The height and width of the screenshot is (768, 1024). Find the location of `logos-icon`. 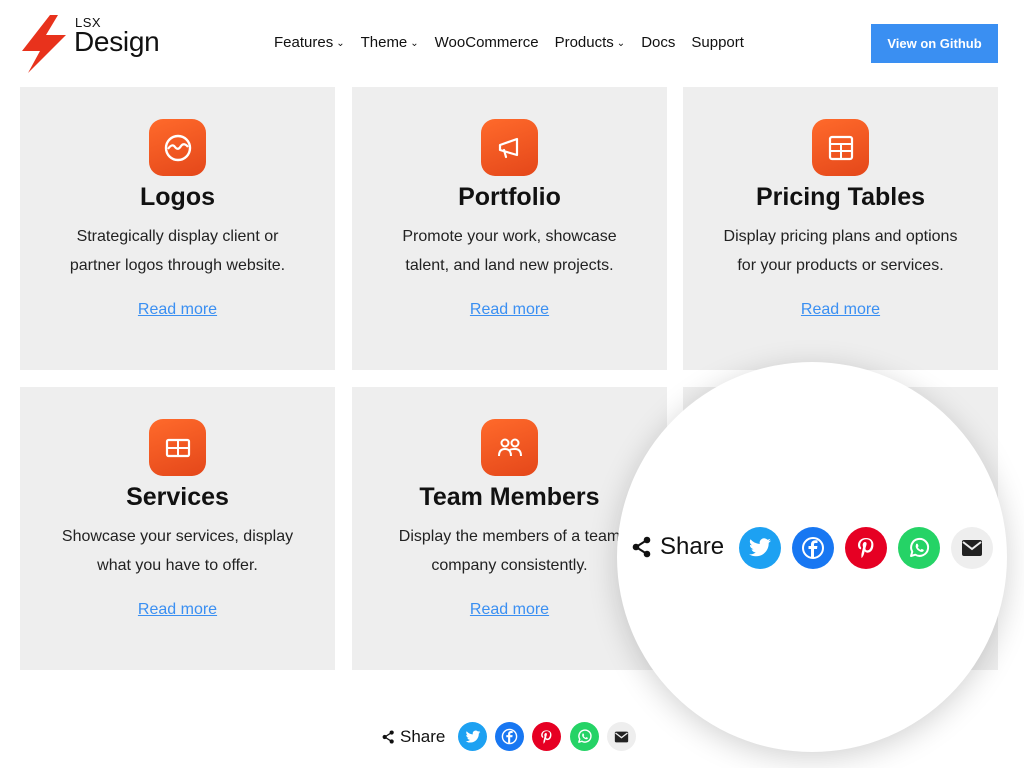

logos-icon is located at coordinates (177, 147).